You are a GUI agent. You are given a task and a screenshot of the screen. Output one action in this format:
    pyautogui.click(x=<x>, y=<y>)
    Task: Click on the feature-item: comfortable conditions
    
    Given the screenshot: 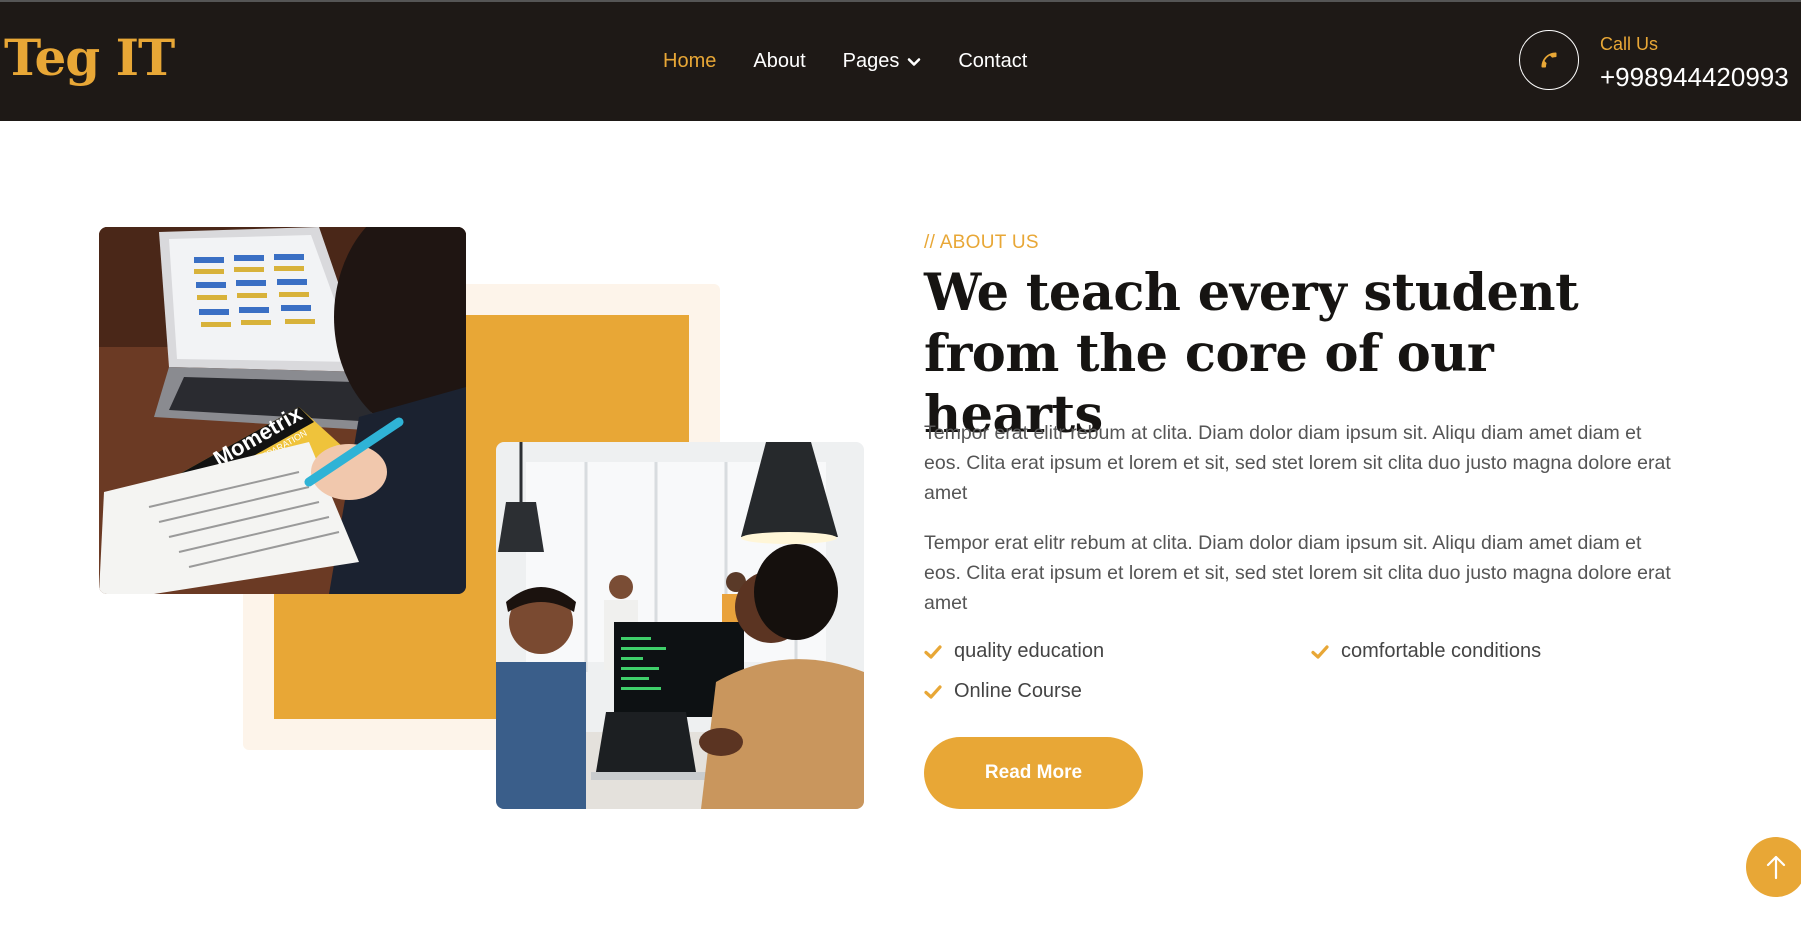 What is the action you would take?
    pyautogui.click(x=1426, y=651)
    